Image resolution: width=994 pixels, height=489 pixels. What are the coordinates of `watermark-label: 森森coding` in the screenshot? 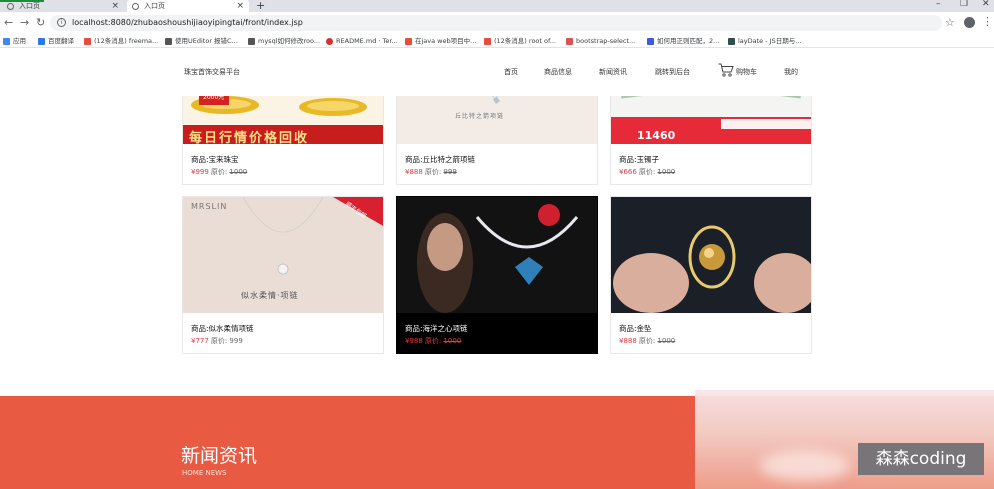 It's located at (921, 459).